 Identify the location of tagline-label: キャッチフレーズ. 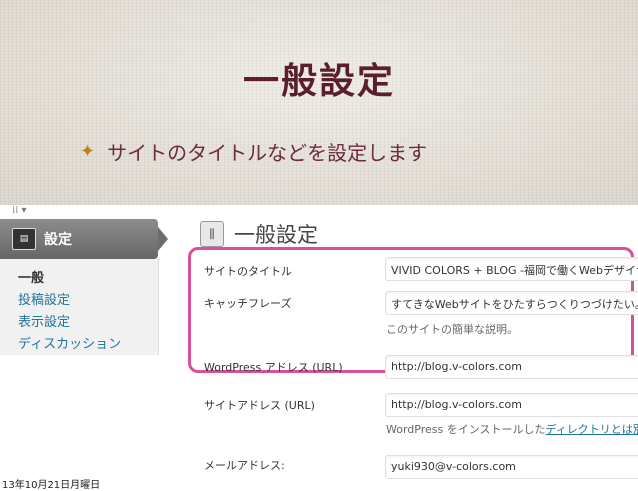
(248, 303).